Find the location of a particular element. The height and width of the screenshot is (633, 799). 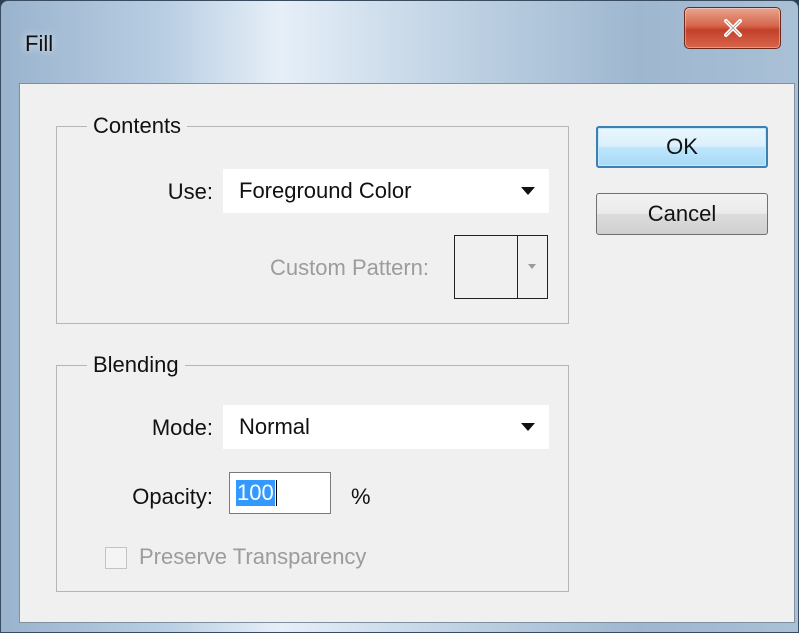

opacity-unit: % is located at coordinates (361, 496).